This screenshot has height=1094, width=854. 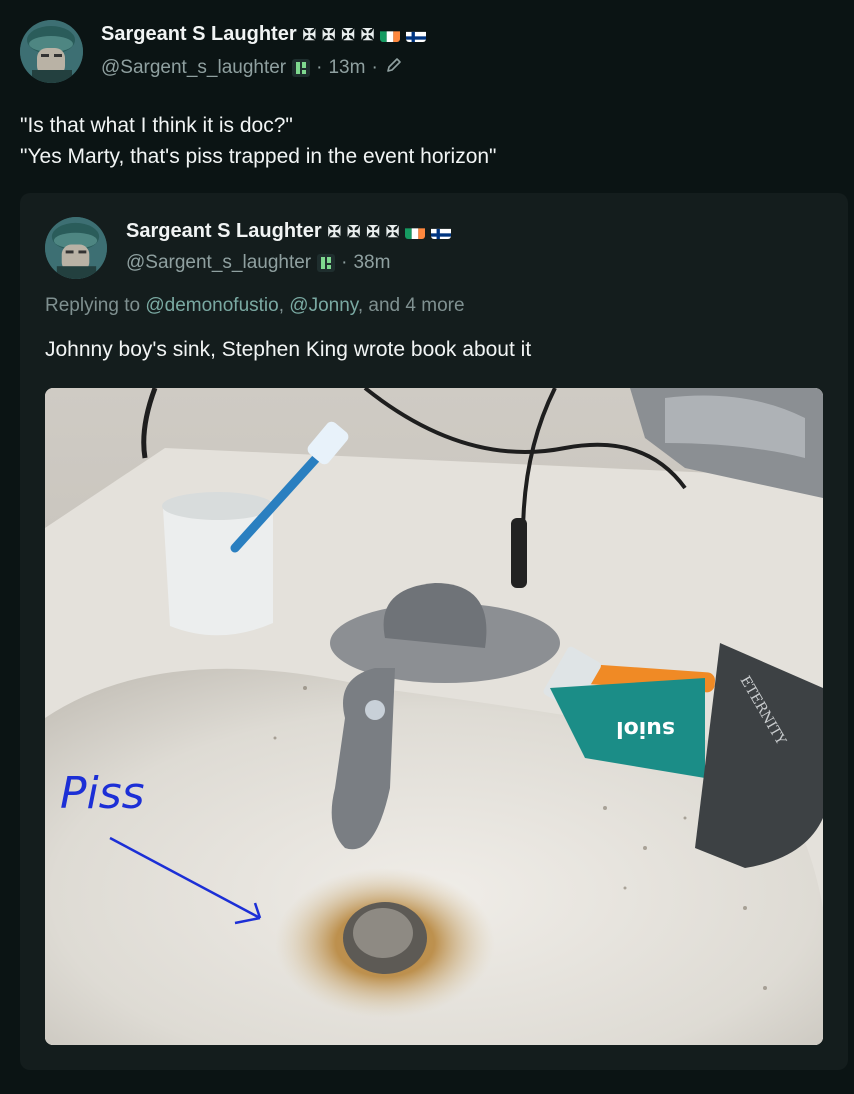 I want to click on post-meta: @Sargent_s_laughter · 13m ·, so click(x=252, y=68).